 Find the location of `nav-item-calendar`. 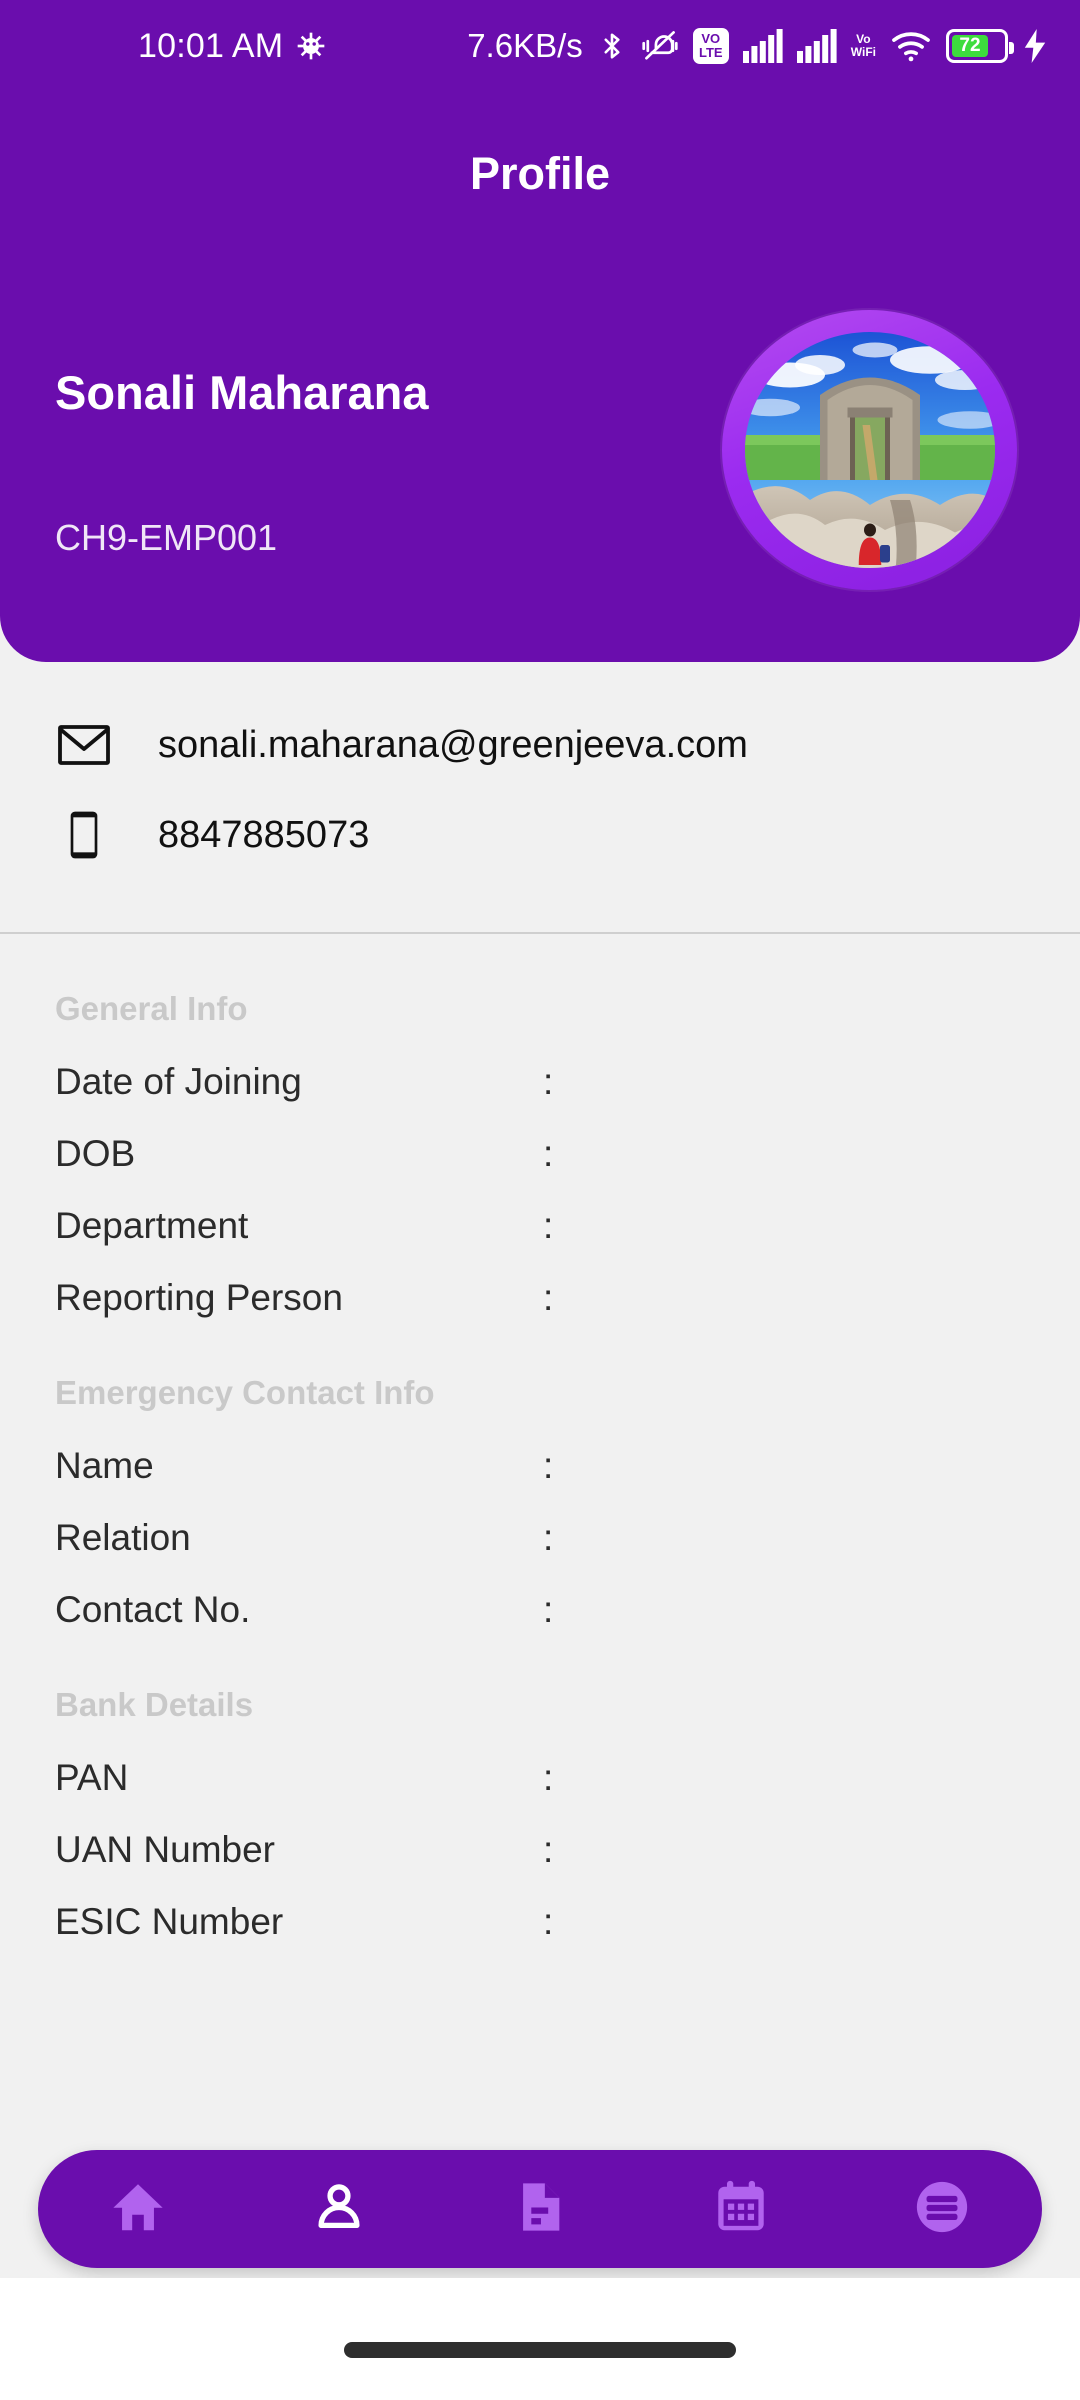

nav-item-calendar is located at coordinates (741, 2209).